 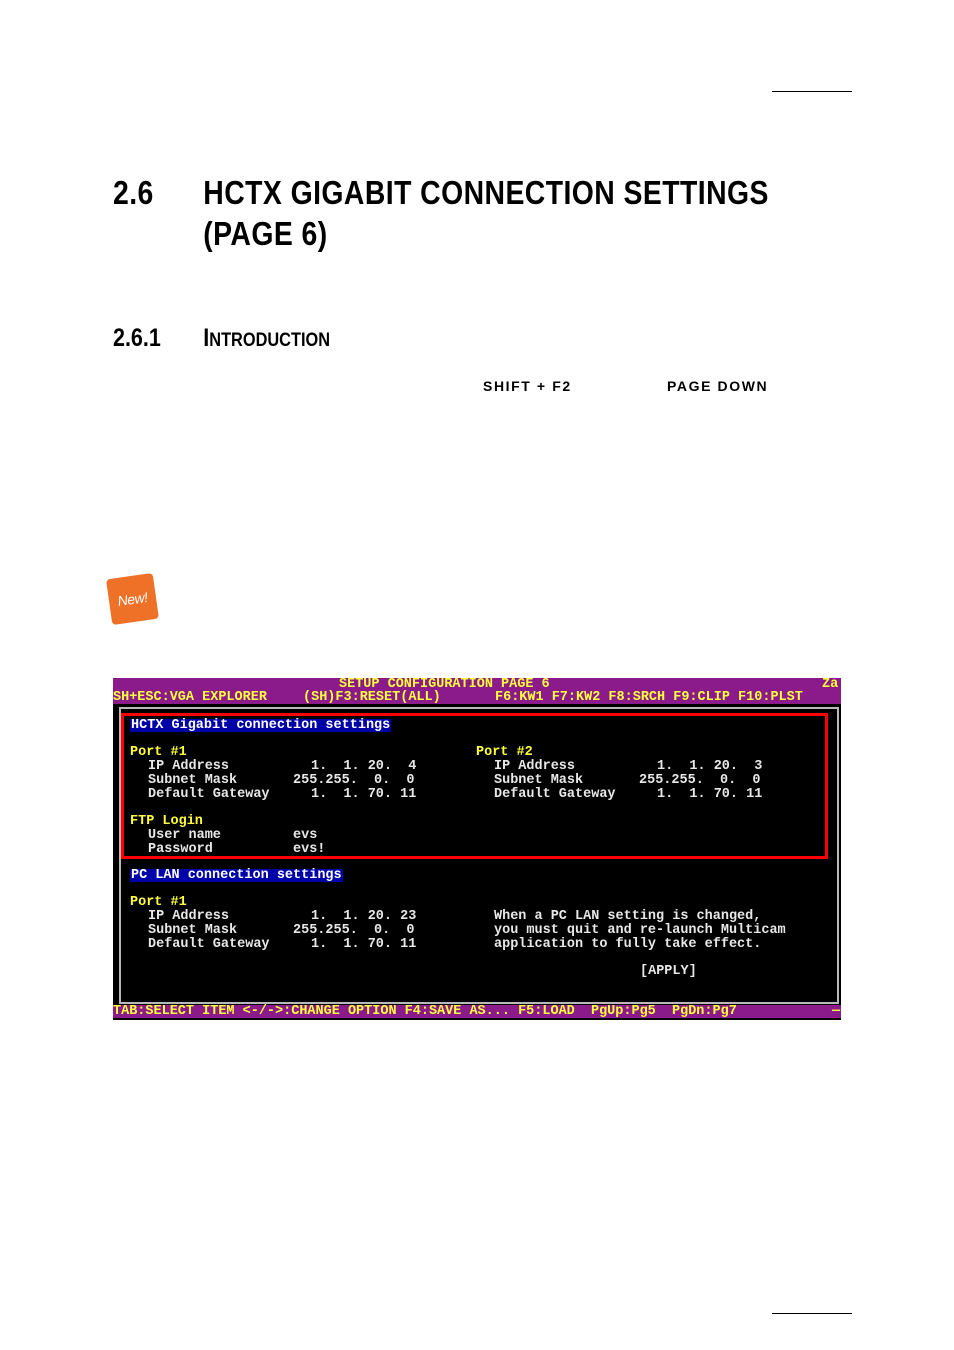 What do you see at coordinates (267, 338) in the screenshot?
I see `subsection-title: INTRODUCTION` at bounding box center [267, 338].